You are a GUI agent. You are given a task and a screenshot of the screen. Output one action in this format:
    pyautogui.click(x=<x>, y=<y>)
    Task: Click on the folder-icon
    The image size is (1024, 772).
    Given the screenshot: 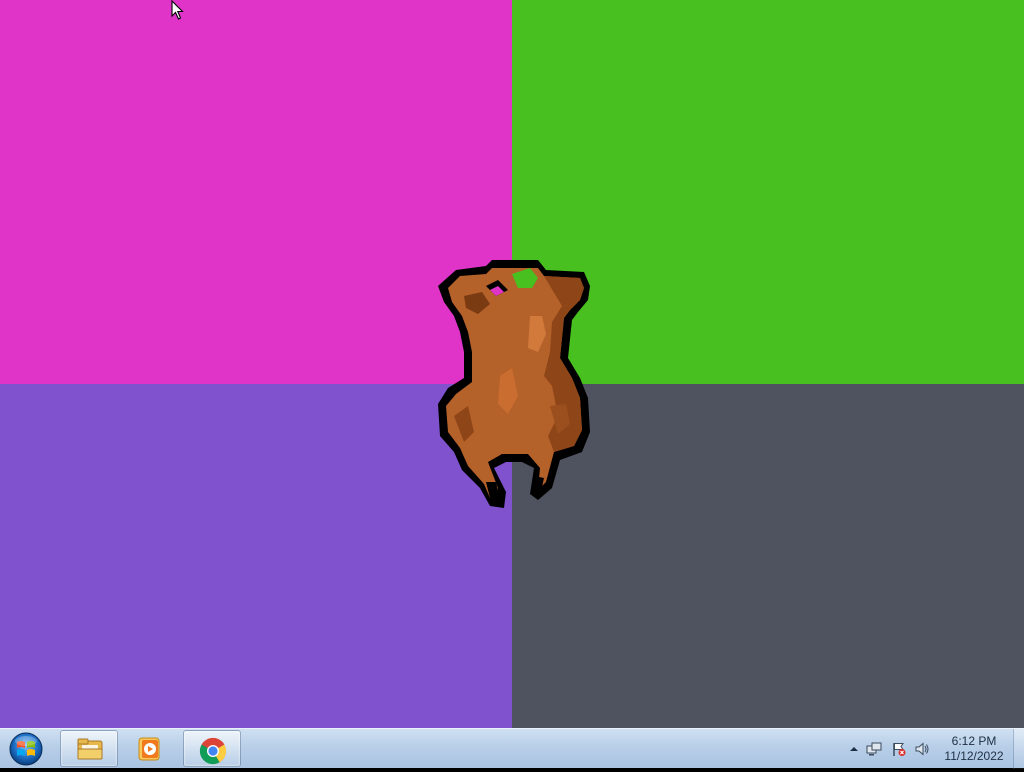 What is the action you would take?
    pyautogui.click(x=90, y=749)
    